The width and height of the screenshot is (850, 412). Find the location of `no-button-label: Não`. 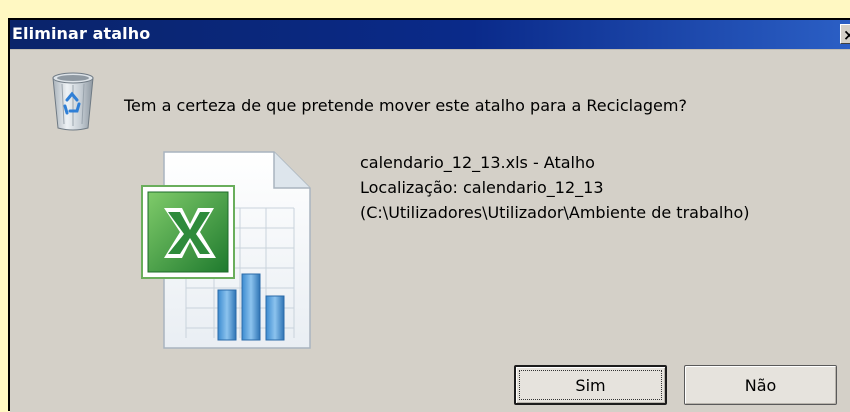

no-button-label: Não is located at coordinates (760, 385).